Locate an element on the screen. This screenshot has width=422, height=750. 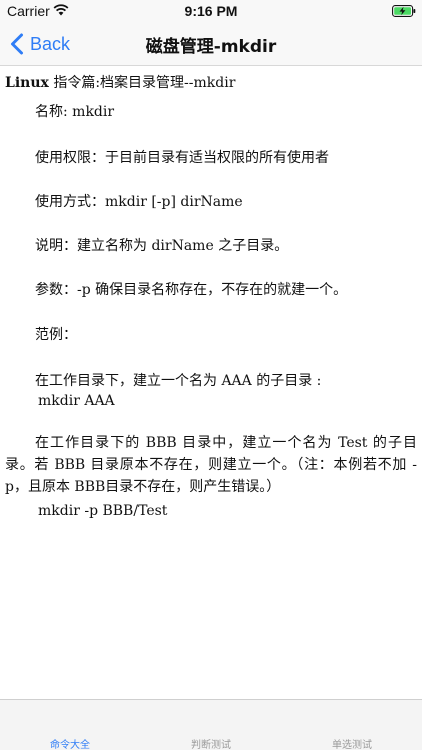
permission-line: 使用权限：于目前目录有适当权限的所有使用者 is located at coordinates (182, 158).